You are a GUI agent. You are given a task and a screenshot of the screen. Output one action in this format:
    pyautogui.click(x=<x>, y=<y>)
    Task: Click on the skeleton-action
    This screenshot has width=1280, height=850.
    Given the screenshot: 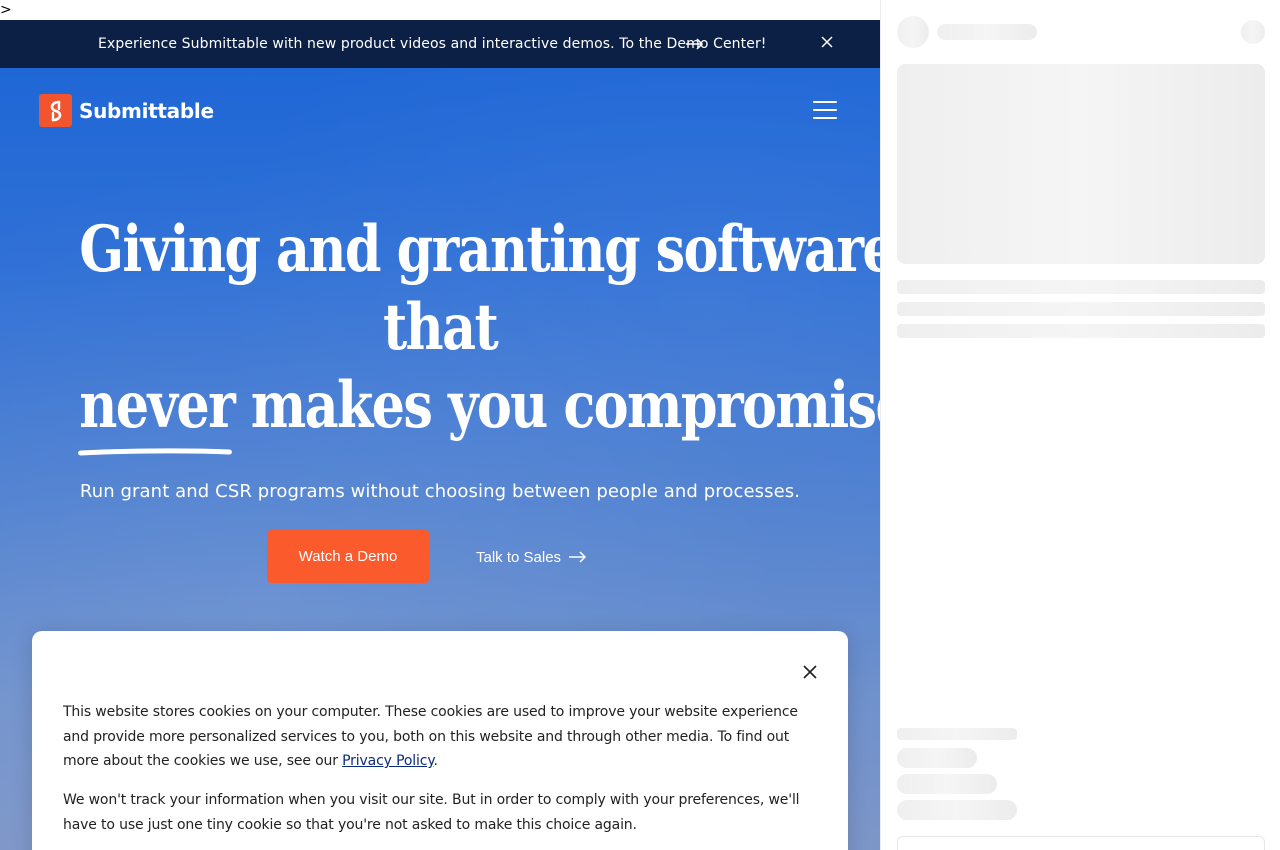 What is the action you would take?
    pyautogui.click(x=1253, y=32)
    